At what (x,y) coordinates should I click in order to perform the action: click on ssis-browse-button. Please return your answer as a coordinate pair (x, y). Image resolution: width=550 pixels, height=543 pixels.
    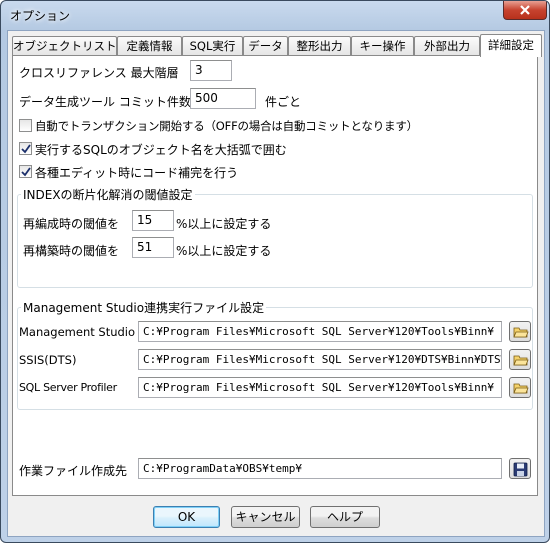
    Looking at the image, I should click on (520, 359).